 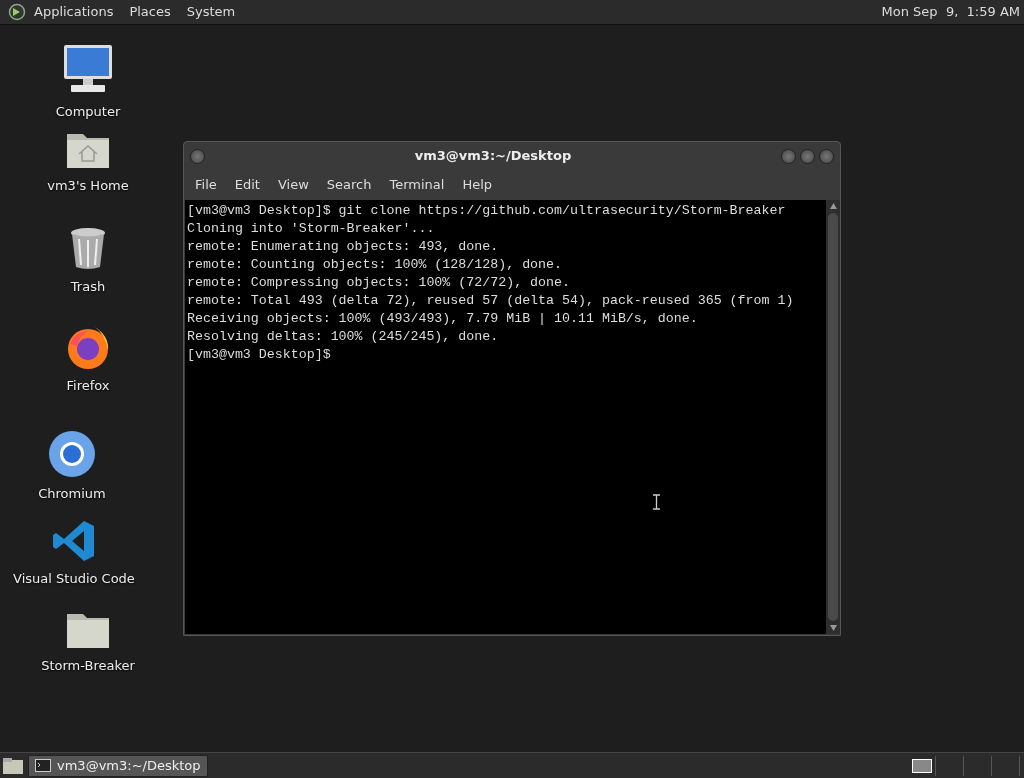 I want to click on terminal-icon, so click(x=43, y=765).